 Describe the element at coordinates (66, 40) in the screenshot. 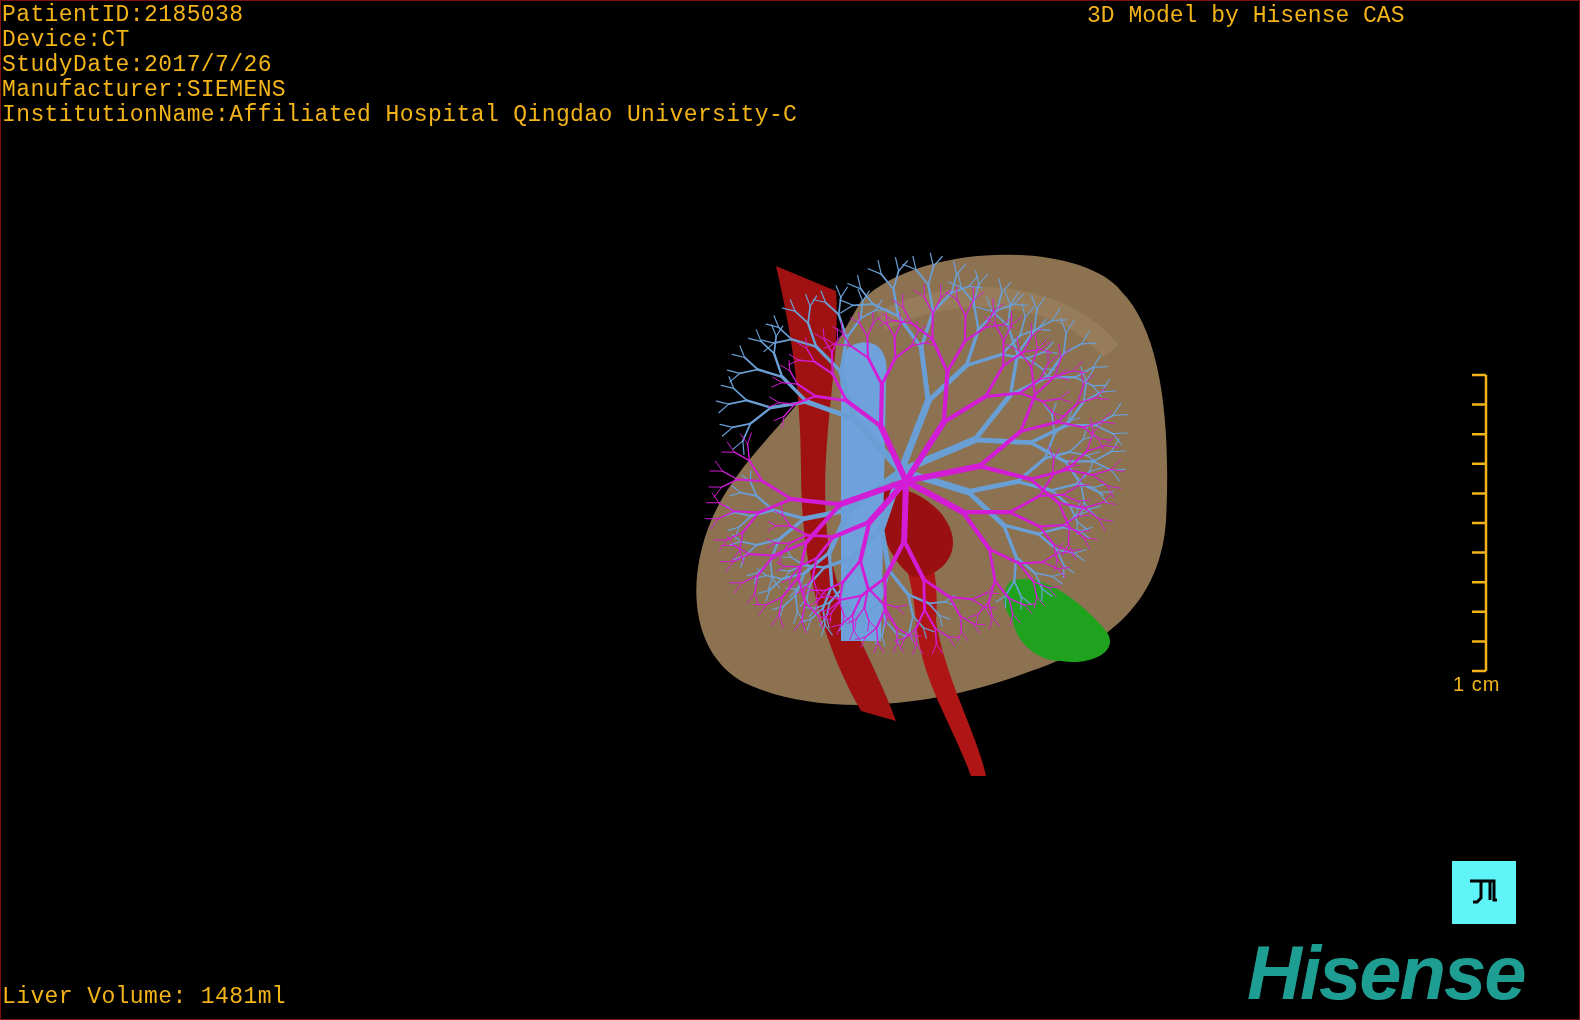

I see `study-info-line: Device:CT` at that location.